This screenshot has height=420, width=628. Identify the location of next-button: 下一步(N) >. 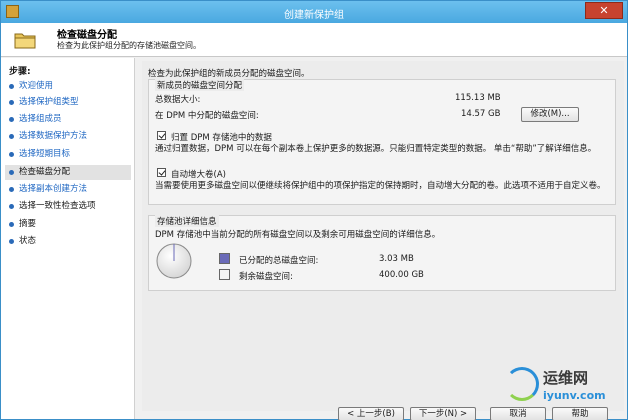
(443, 413).